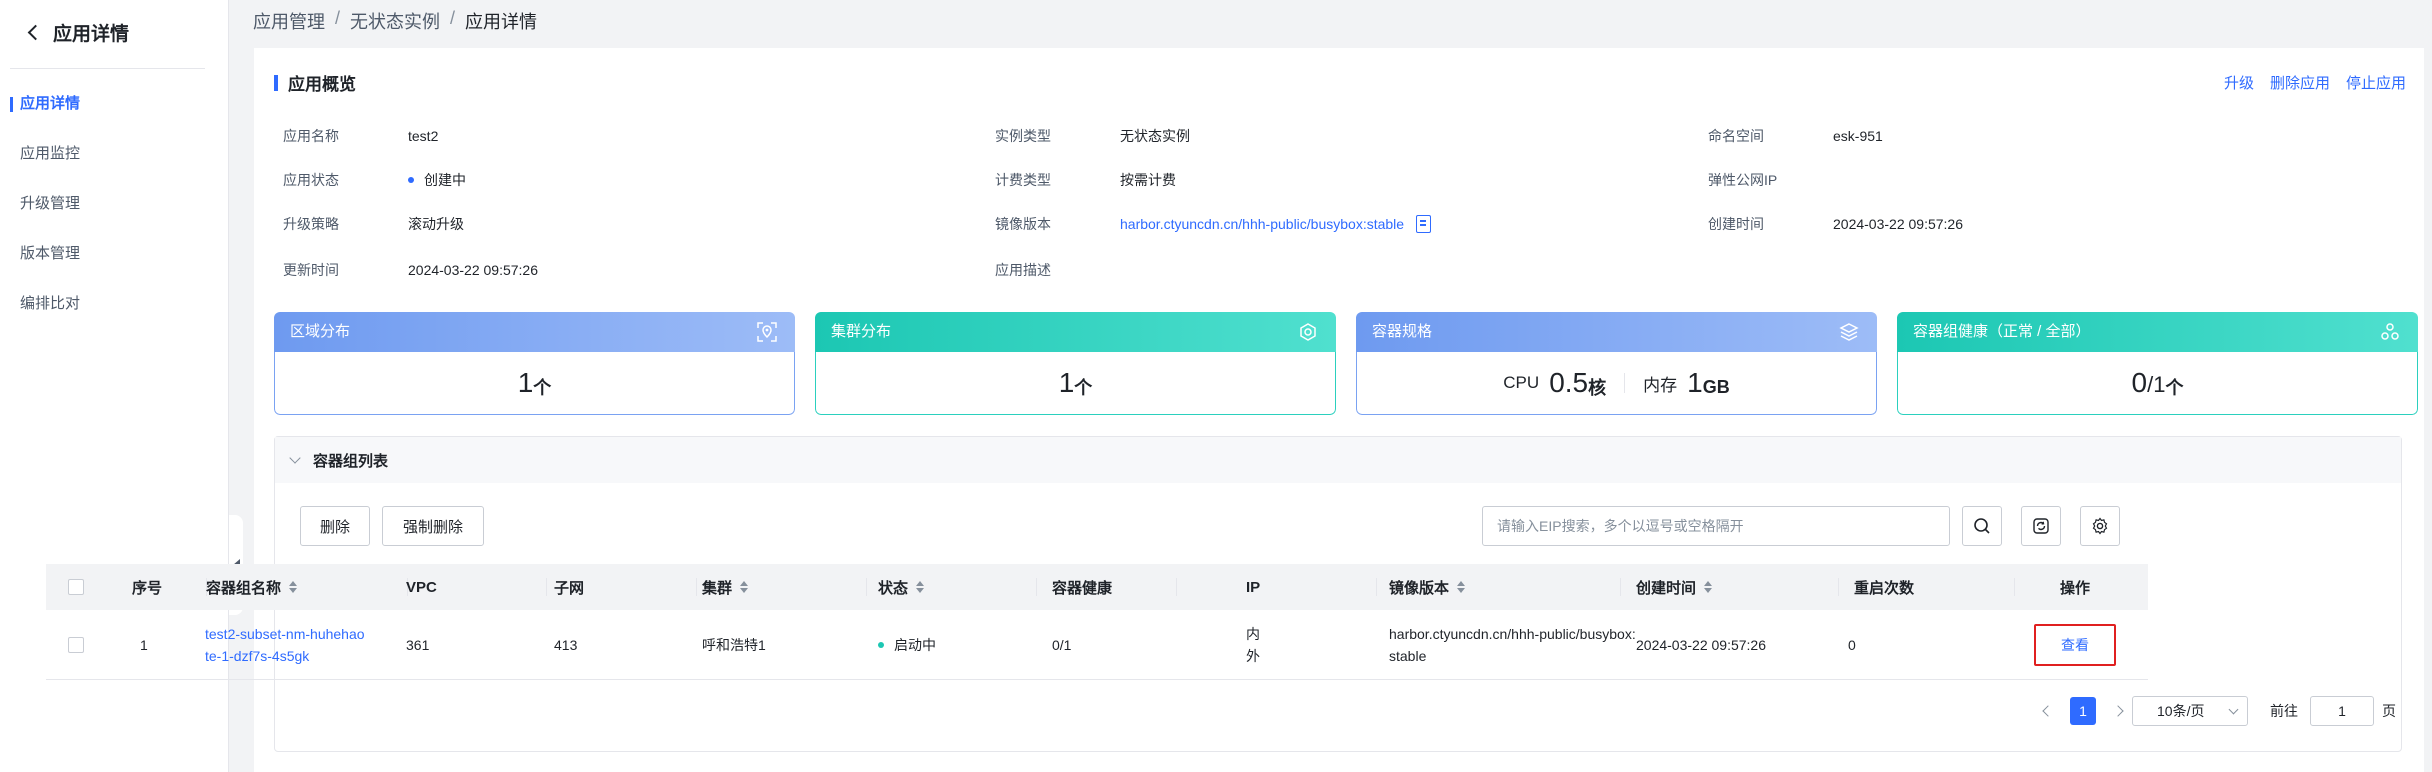 The image size is (2432, 772). What do you see at coordinates (2157, 363) in the screenshot?
I see `stat-card-health: 容器组健康（正常 / 全部） 0/1 个` at bounding box center [2157, 363].